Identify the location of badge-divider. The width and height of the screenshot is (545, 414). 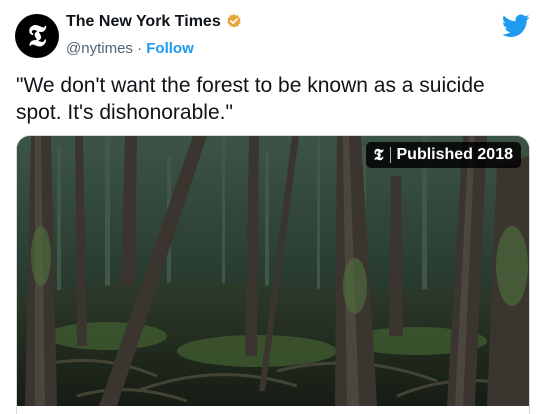
(390, 155).